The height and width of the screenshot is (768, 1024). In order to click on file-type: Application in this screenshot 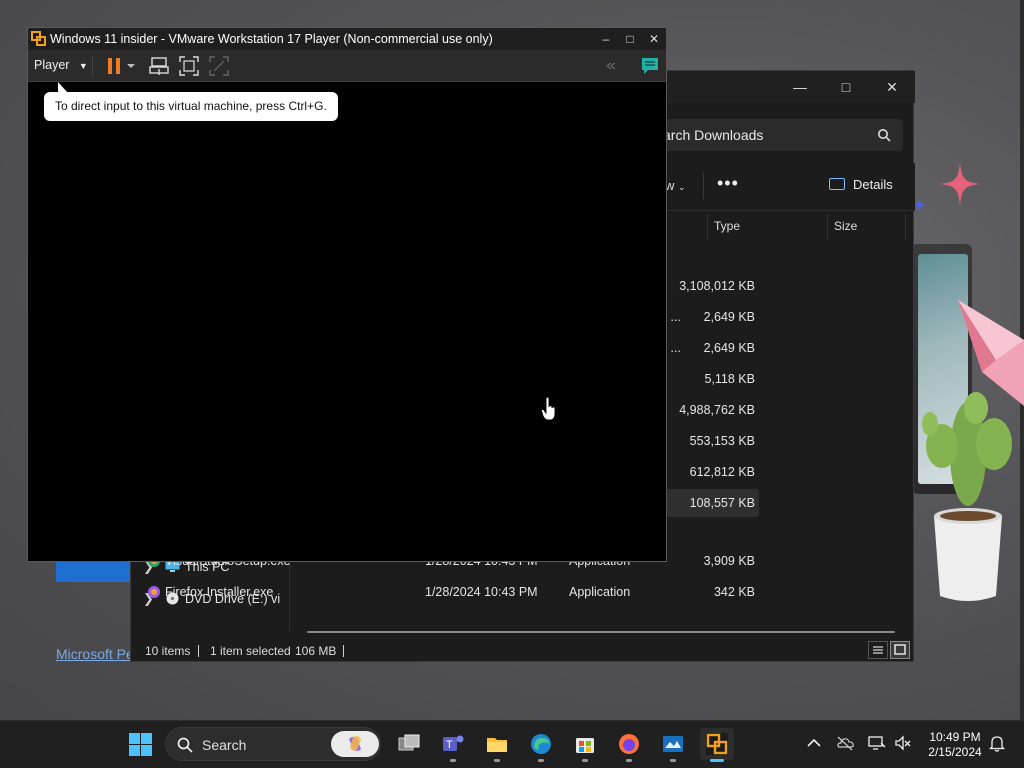, I will do `click(600, 592)`.